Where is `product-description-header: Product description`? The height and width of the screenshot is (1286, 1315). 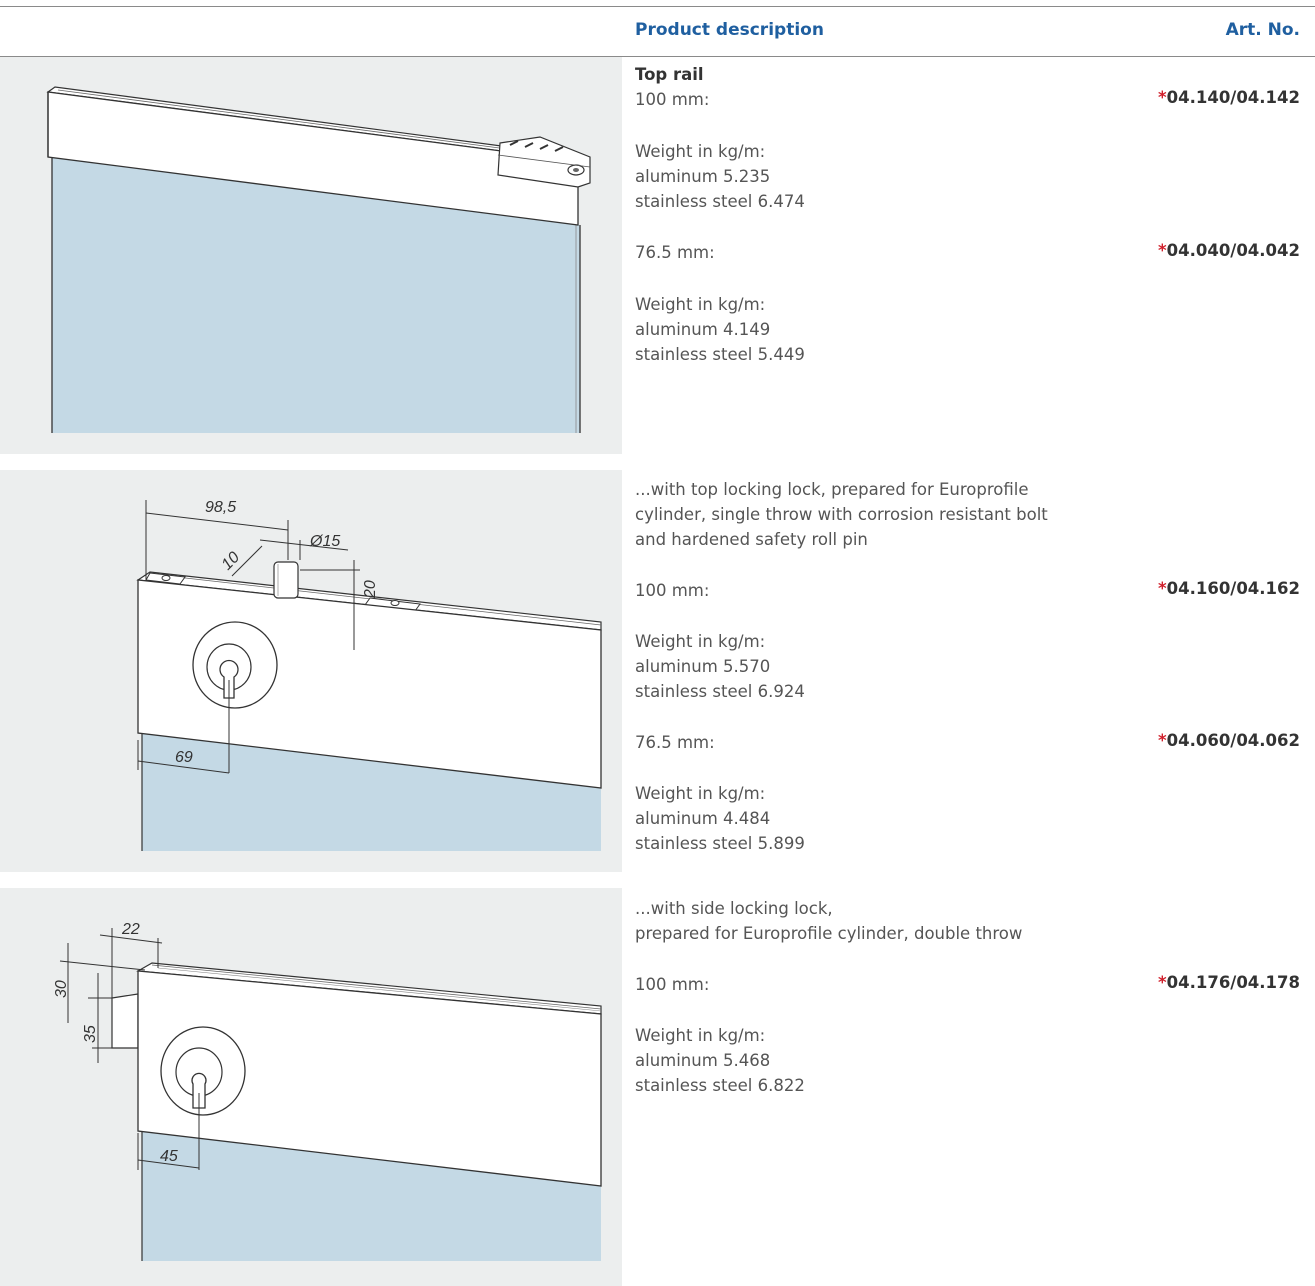 product-description-header: Product description is located at coordinates (729, 30).